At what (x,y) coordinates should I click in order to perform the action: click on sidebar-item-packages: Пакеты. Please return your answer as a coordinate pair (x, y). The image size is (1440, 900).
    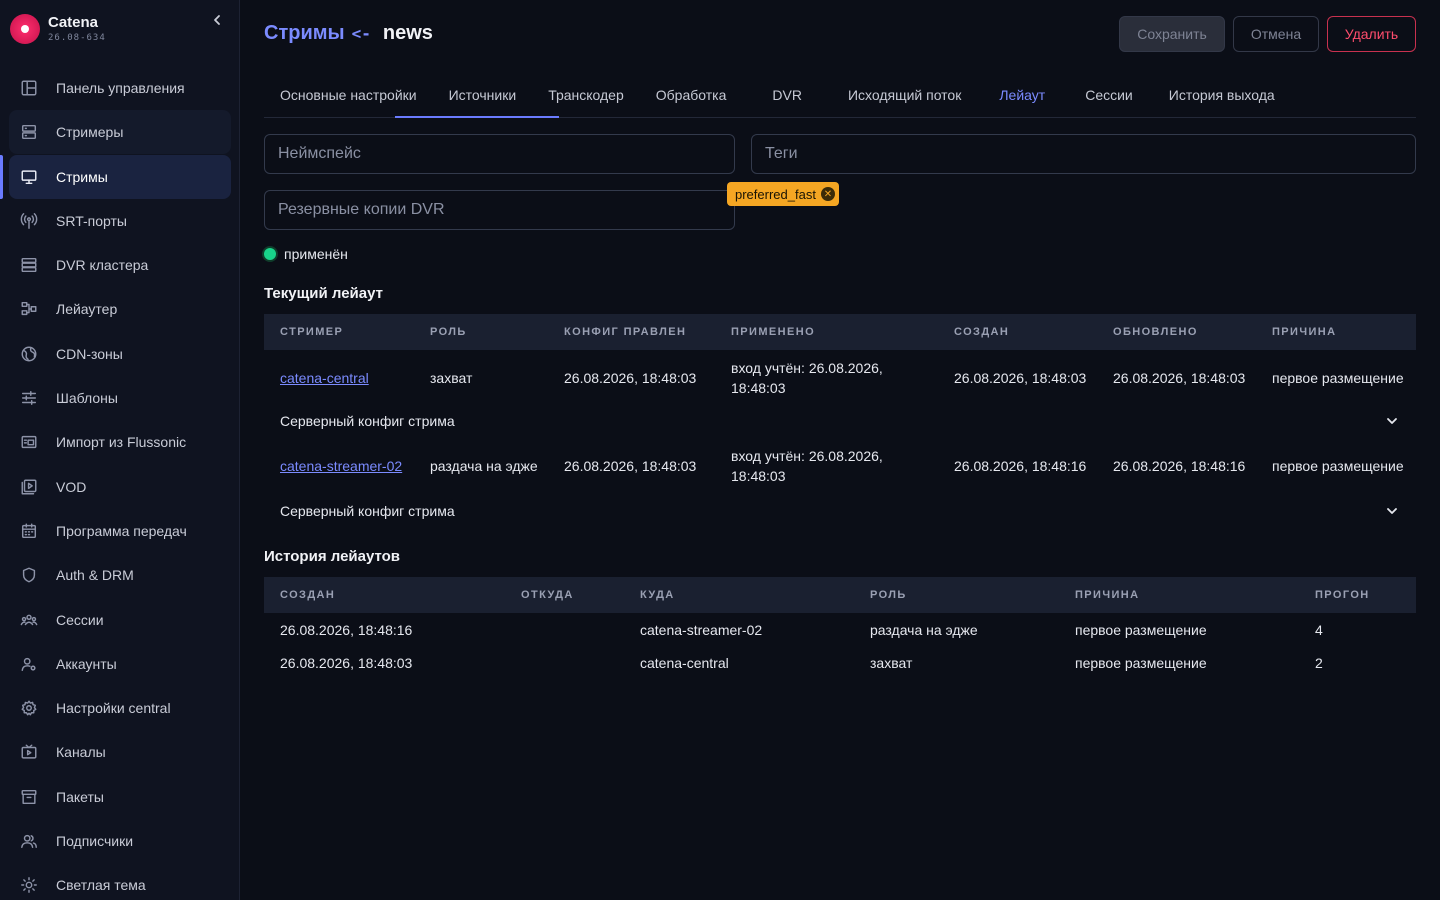
    Looking at the image, I should click on (120, 797).